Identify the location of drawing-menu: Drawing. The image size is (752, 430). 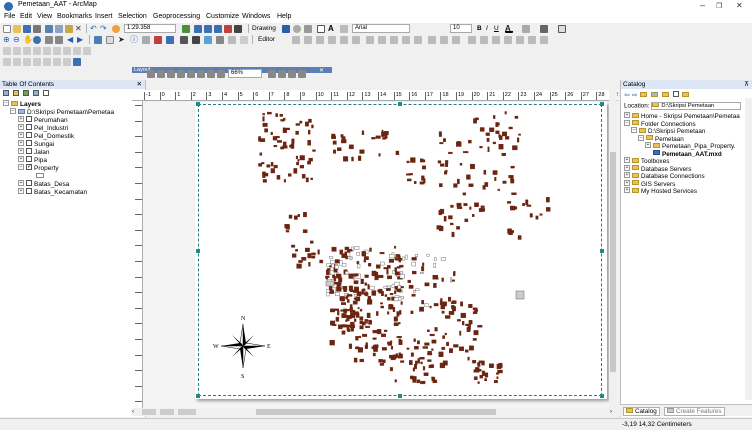
(264, 28).